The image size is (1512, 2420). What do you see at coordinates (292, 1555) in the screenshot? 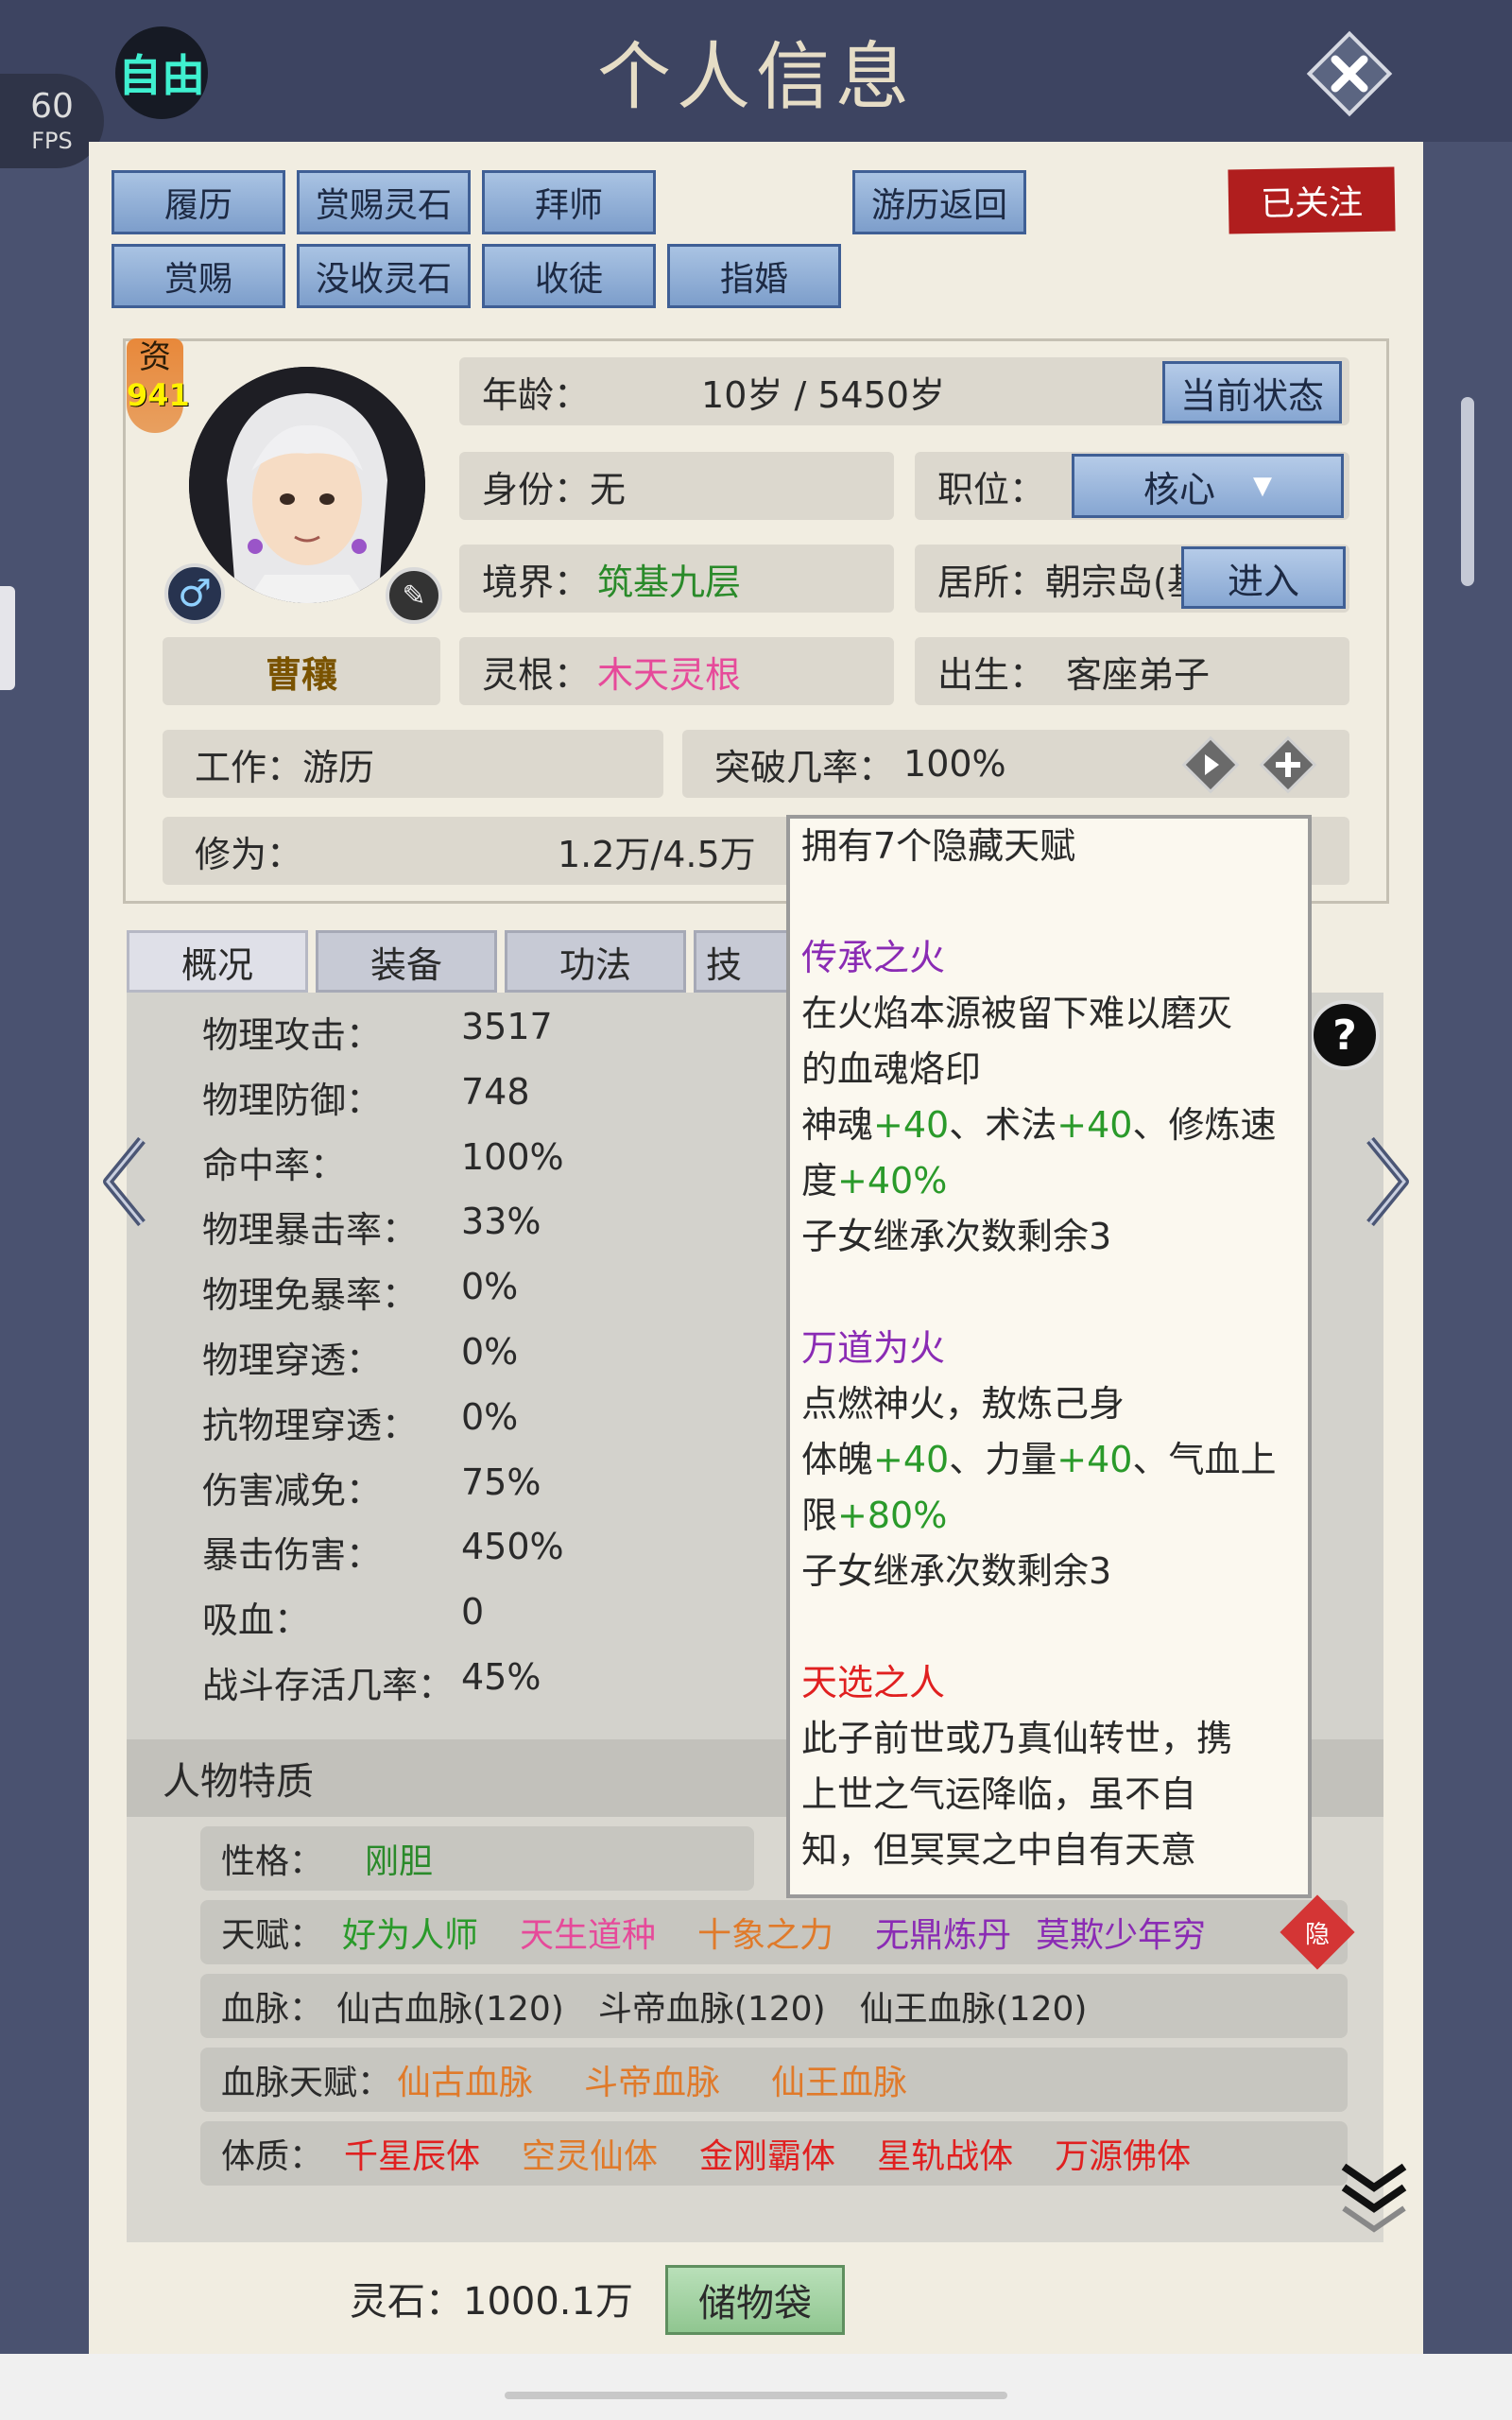
I see `stat-label: 暴击伤害：` at bounding box center [292, 1555].